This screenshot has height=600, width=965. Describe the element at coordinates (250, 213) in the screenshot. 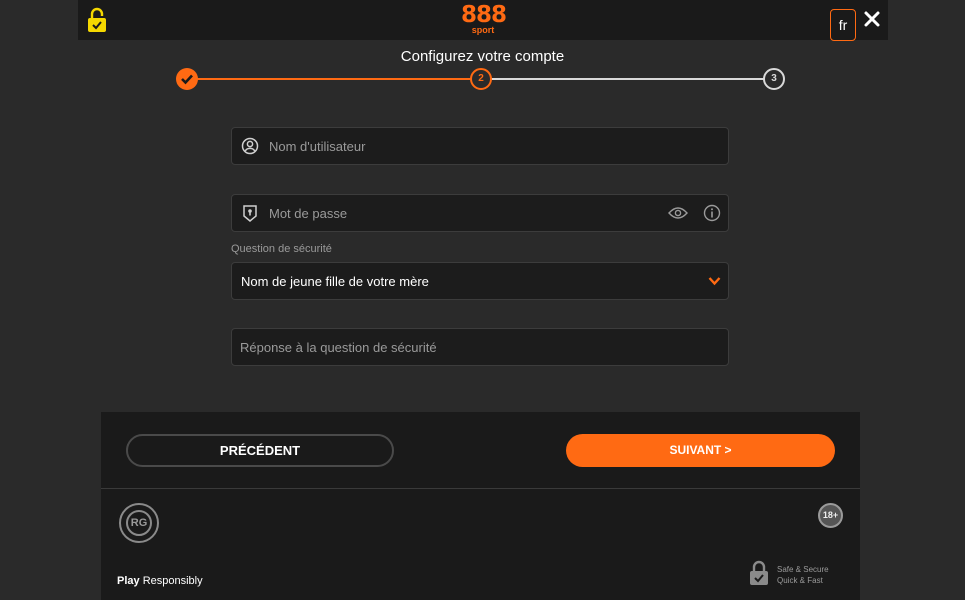

I see `key-lock-icon` at that location.